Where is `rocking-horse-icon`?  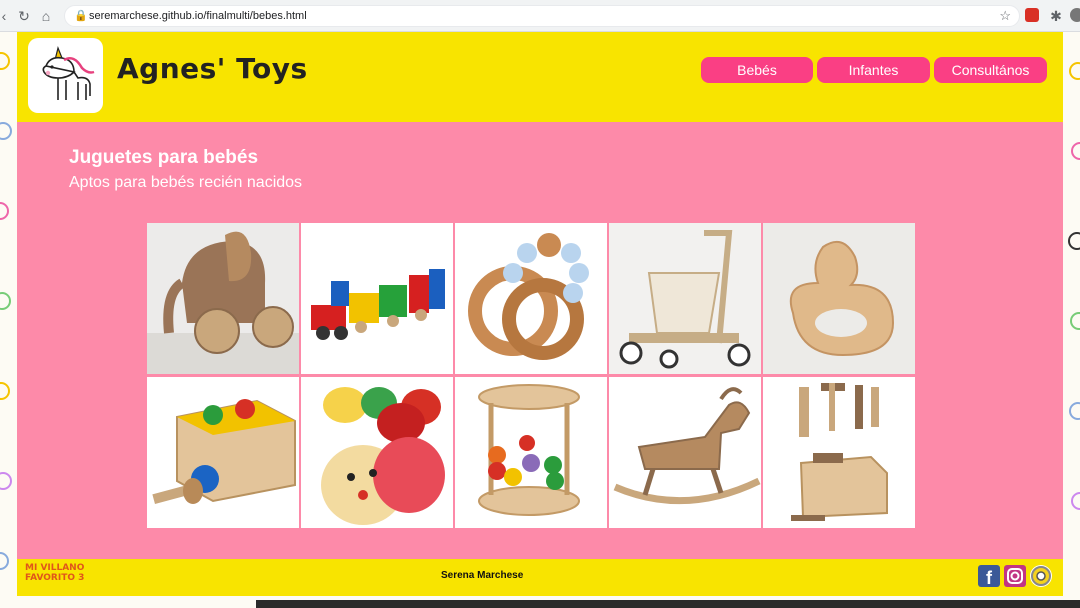 rocking-horse-icon is located at coordinates (687, 446).